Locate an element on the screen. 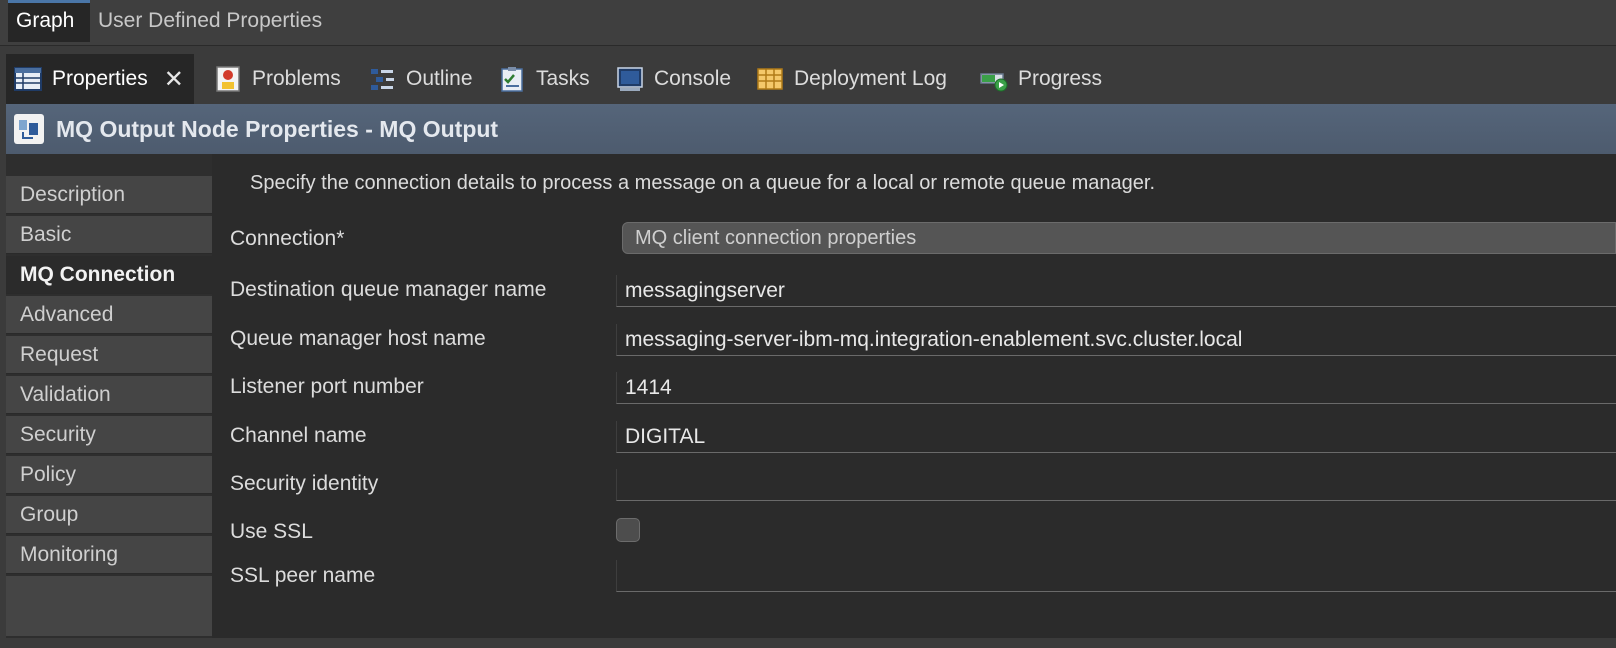 This screenshot has width=1616, height=648. view-tab-deployment-log: Deployment Log is located at coordinates (851, 79).